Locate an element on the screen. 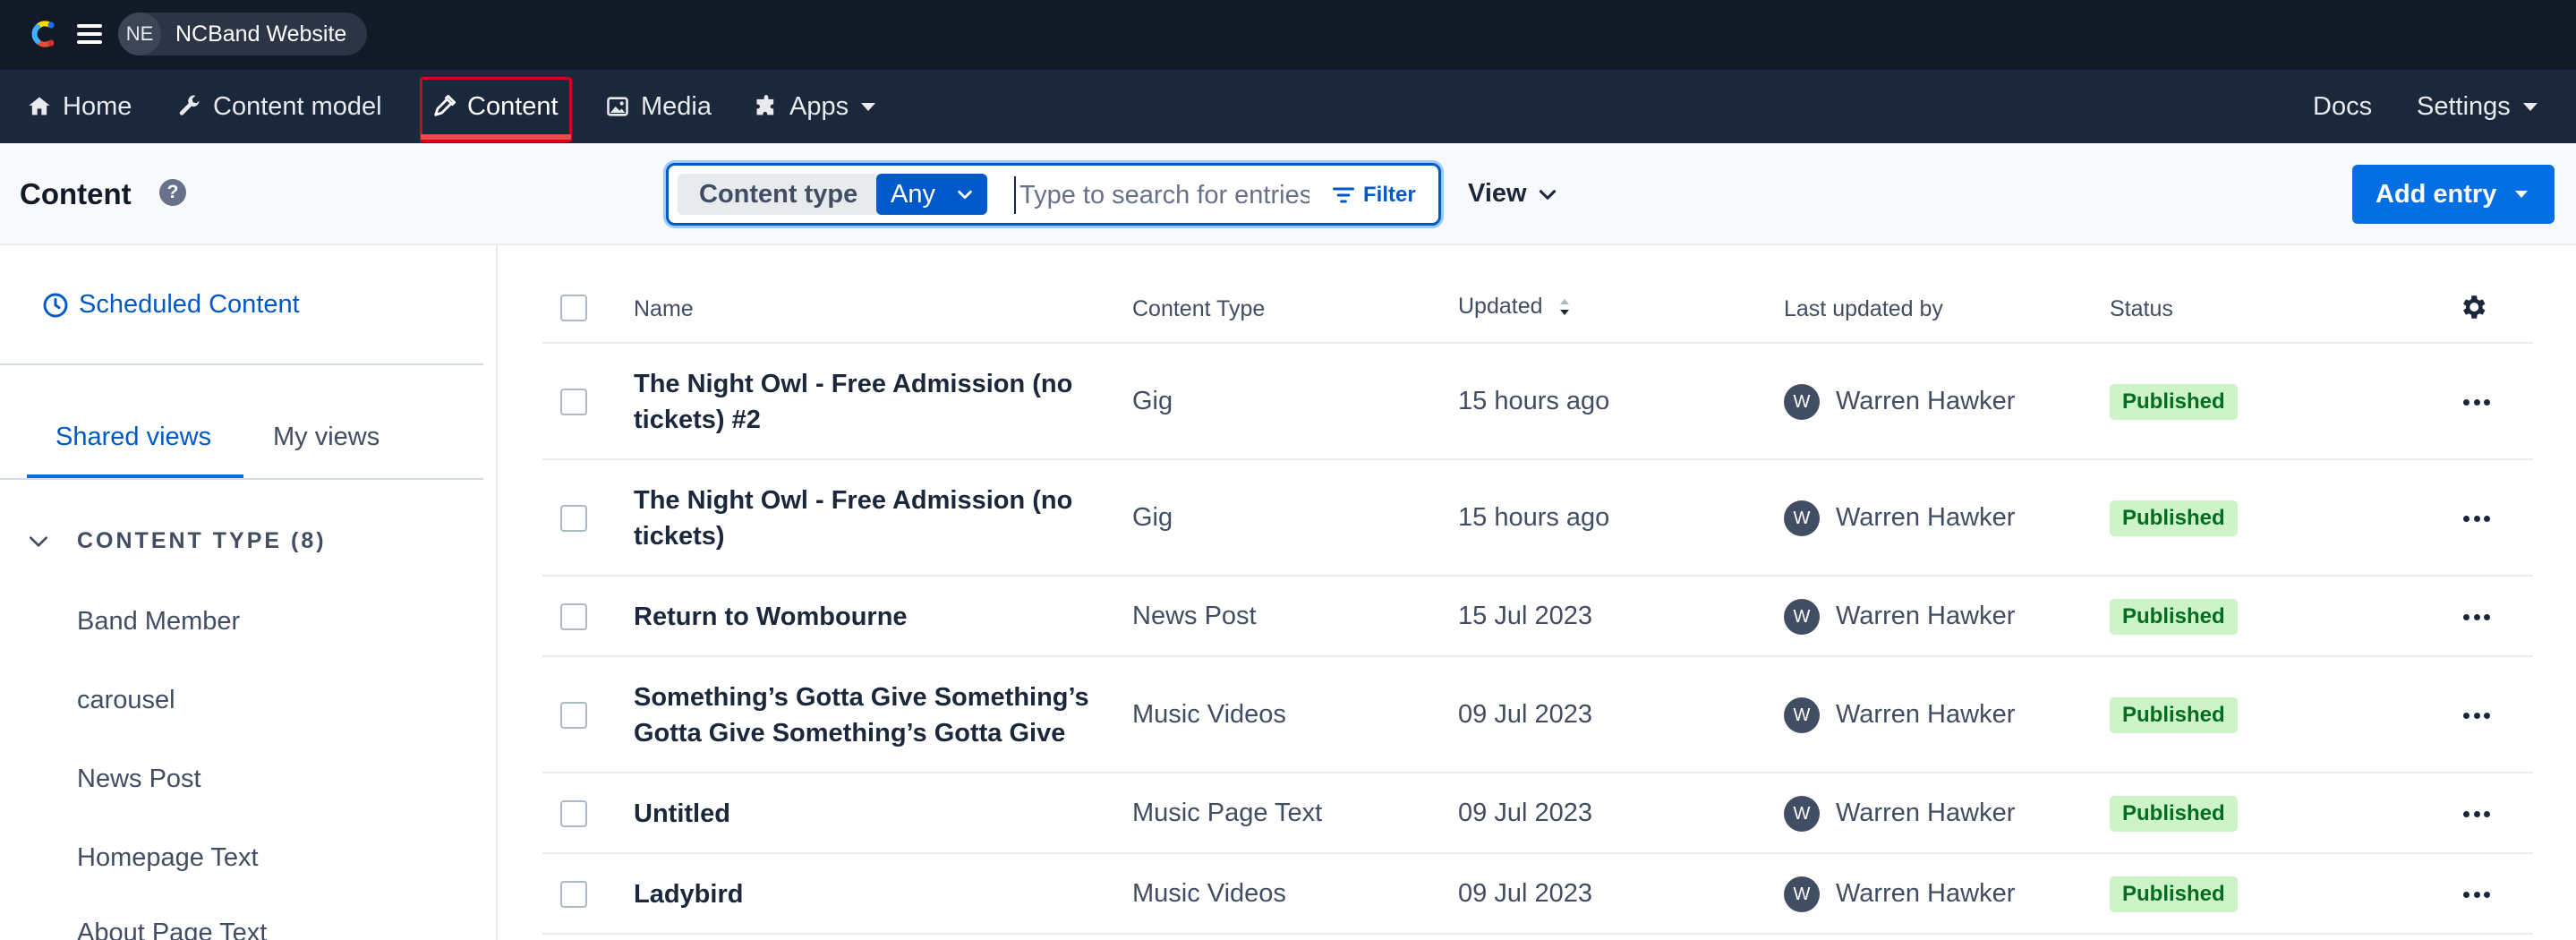 This screenshot has height=940, width=2576. nav-apps-label: Apps is located at coordinates (819, 106).